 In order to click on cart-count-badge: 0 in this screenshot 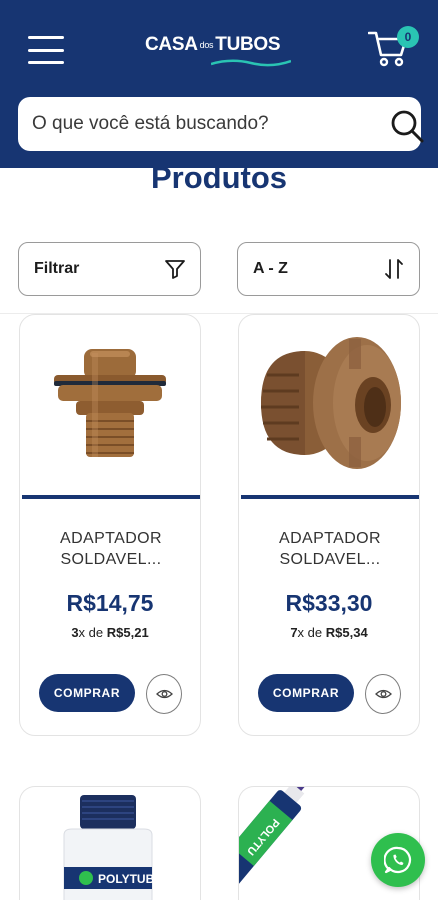, I will do `click(408, 37)`.